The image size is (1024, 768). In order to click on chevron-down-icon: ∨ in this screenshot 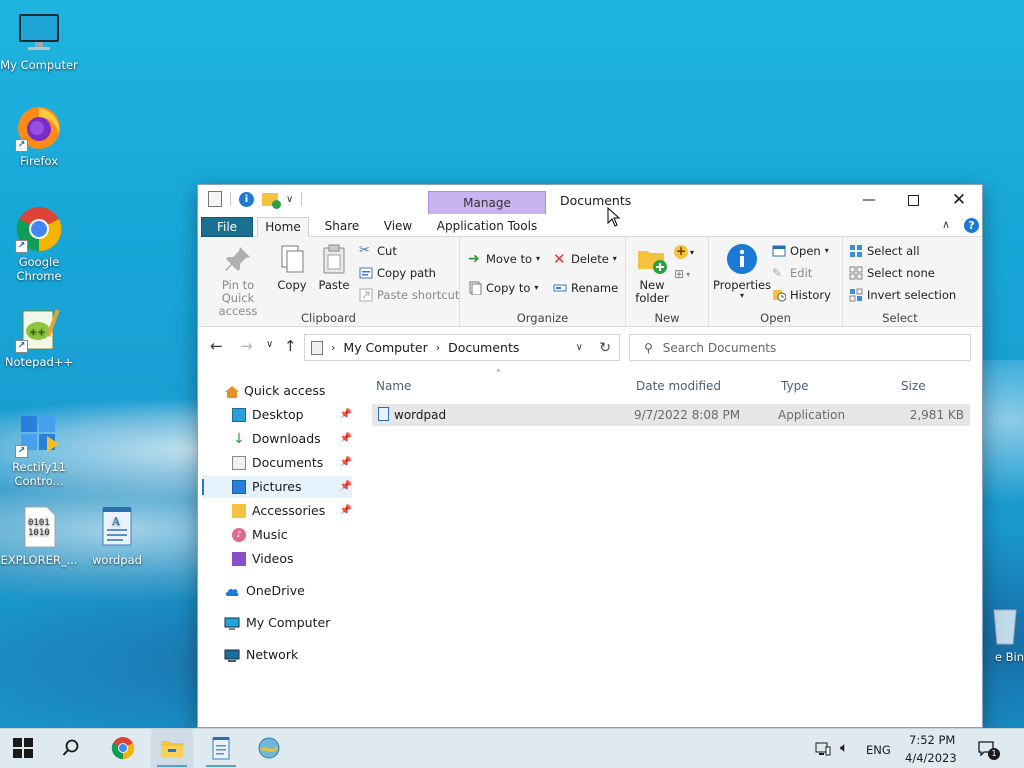, I will do `click(289, 199)`.